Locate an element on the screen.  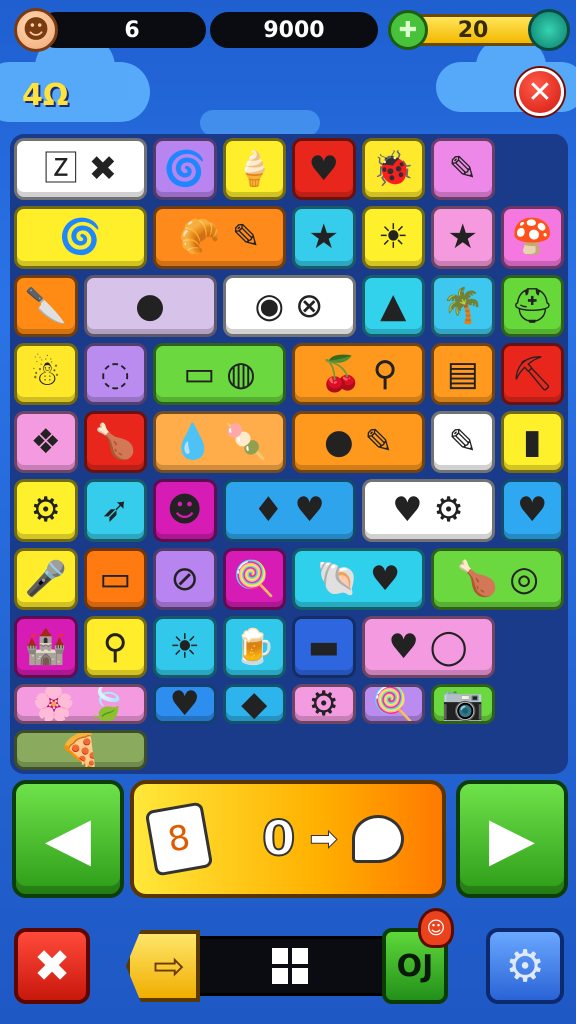
gear-icon: ⚙ is located at coordinates (525, 966).